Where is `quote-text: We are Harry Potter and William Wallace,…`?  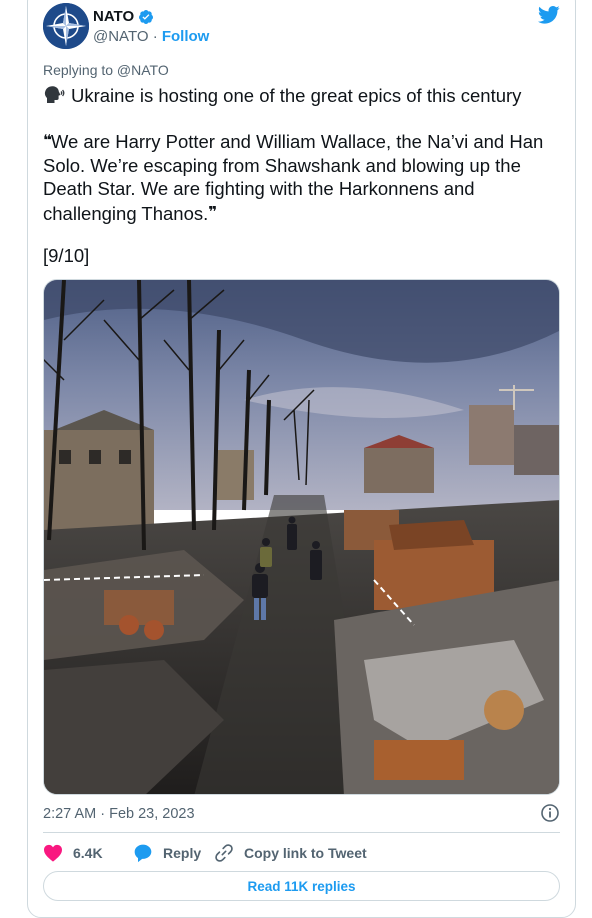 quote-text: We are Harry Potter and William Wallace,… is located at coordinates (293, 177).